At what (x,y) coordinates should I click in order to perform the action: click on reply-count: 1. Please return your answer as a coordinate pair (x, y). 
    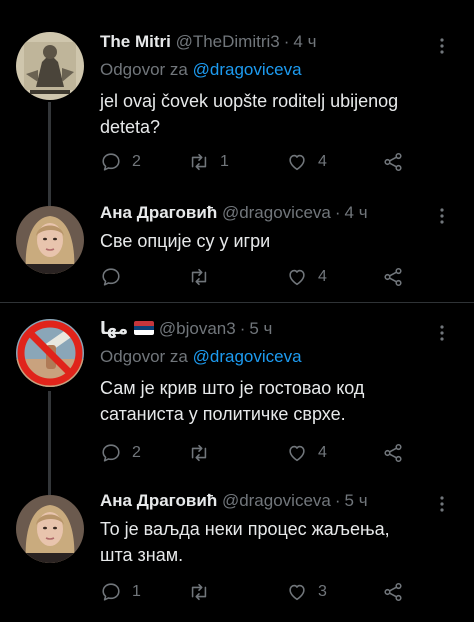
    Looking at the image, I should click on (136, 591).